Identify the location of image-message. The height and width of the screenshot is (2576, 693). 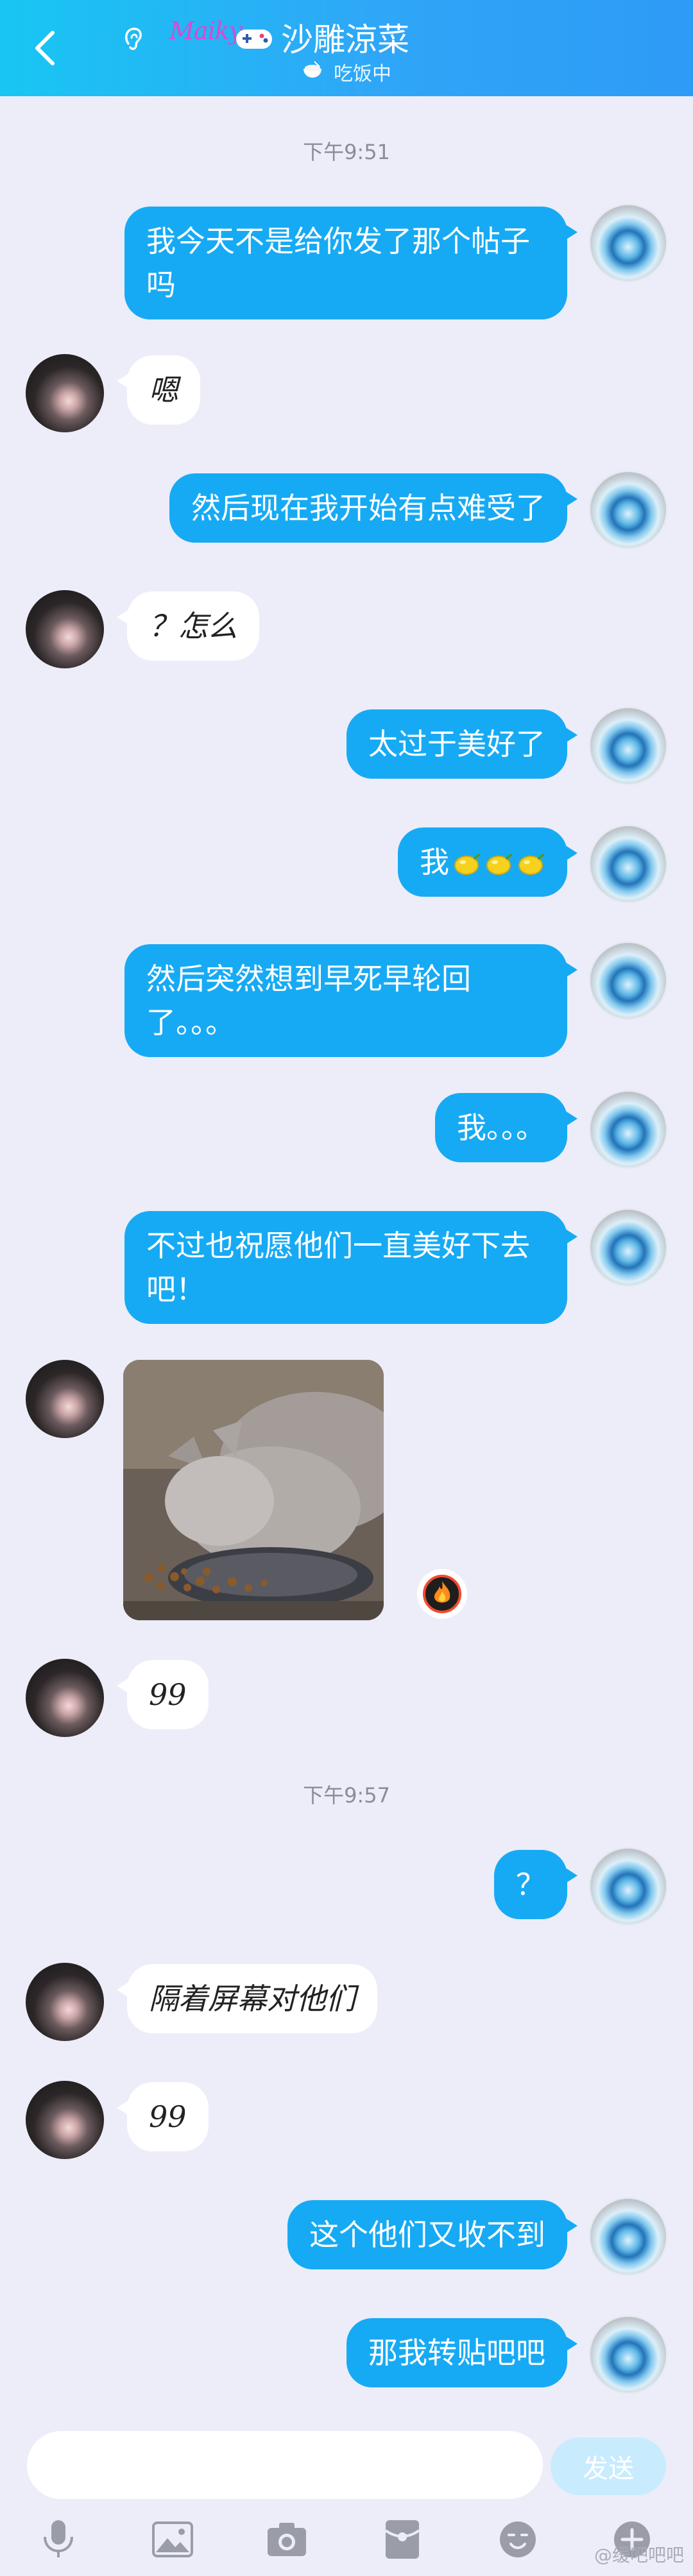
(254, 1490).